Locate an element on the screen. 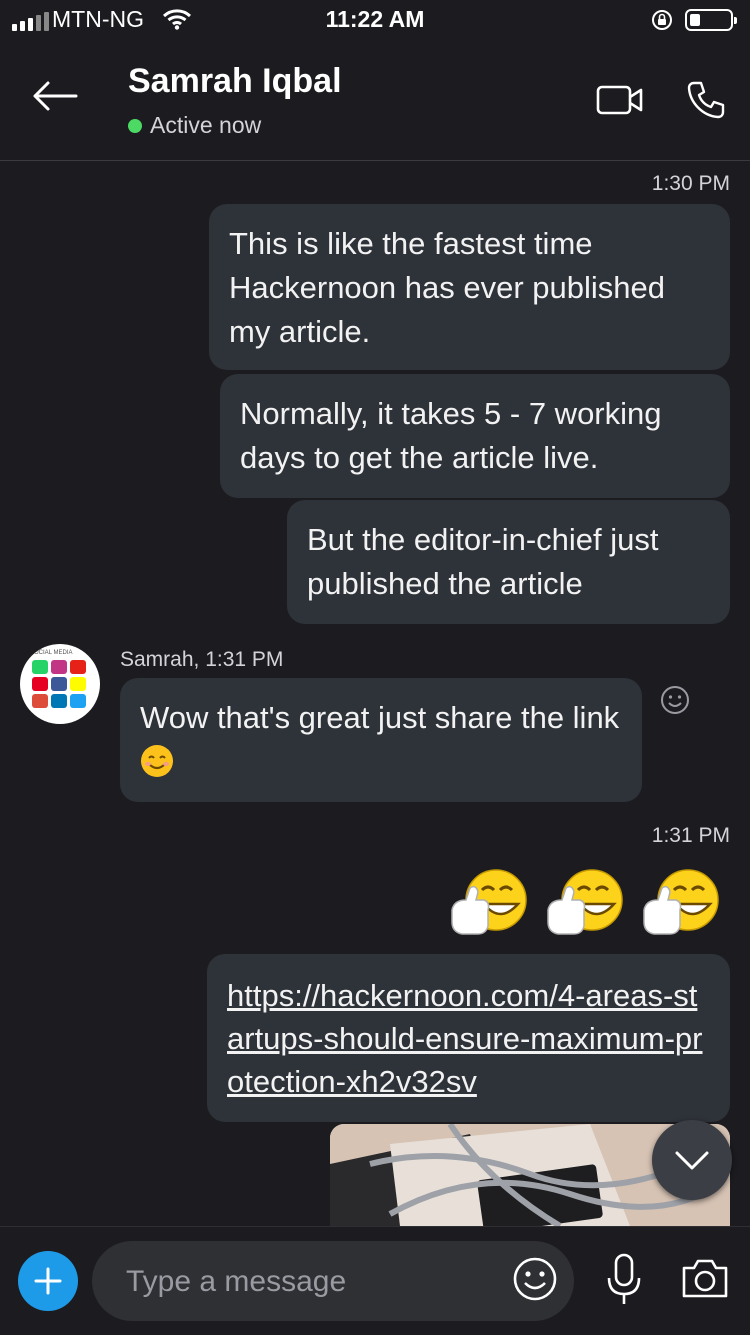 This screenshot has height=1335, width=750. social-logos-image is located at coordinates (59, 684).